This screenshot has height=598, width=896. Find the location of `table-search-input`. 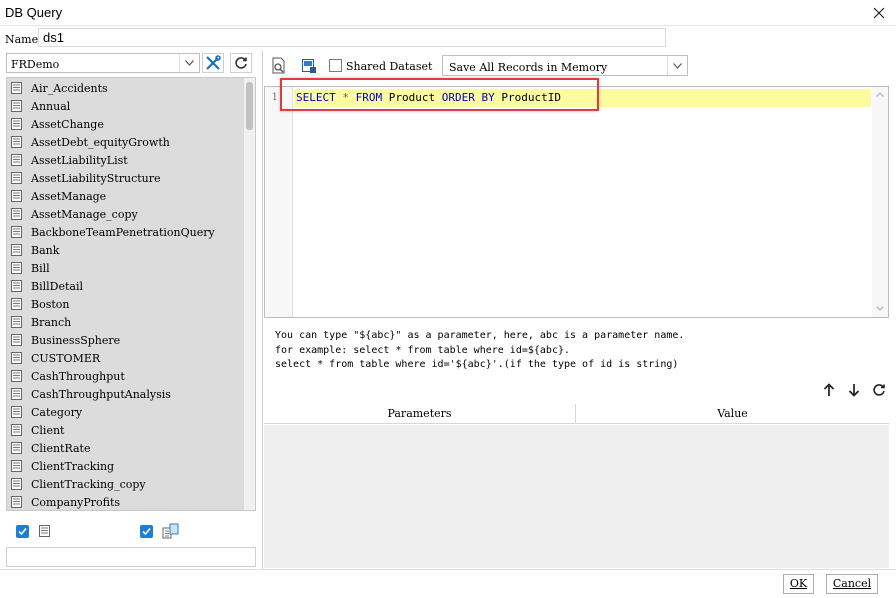

table-search-input is located at coordinates (131, 557).